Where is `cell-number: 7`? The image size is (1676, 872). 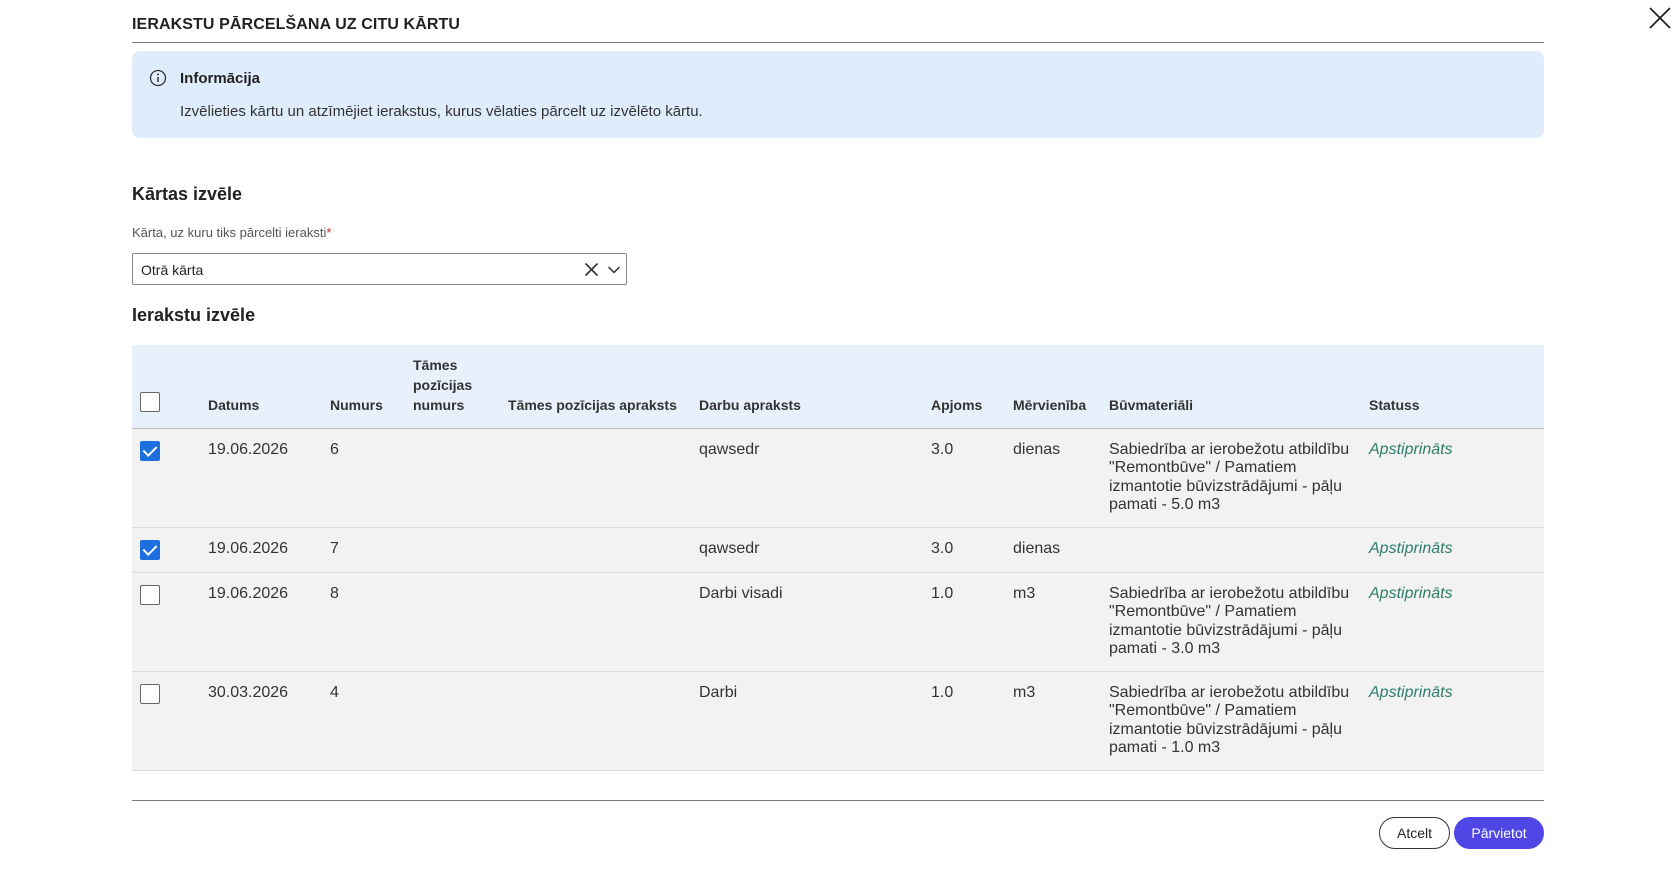 cell-number: 7 is located at coordinates (334, 548).